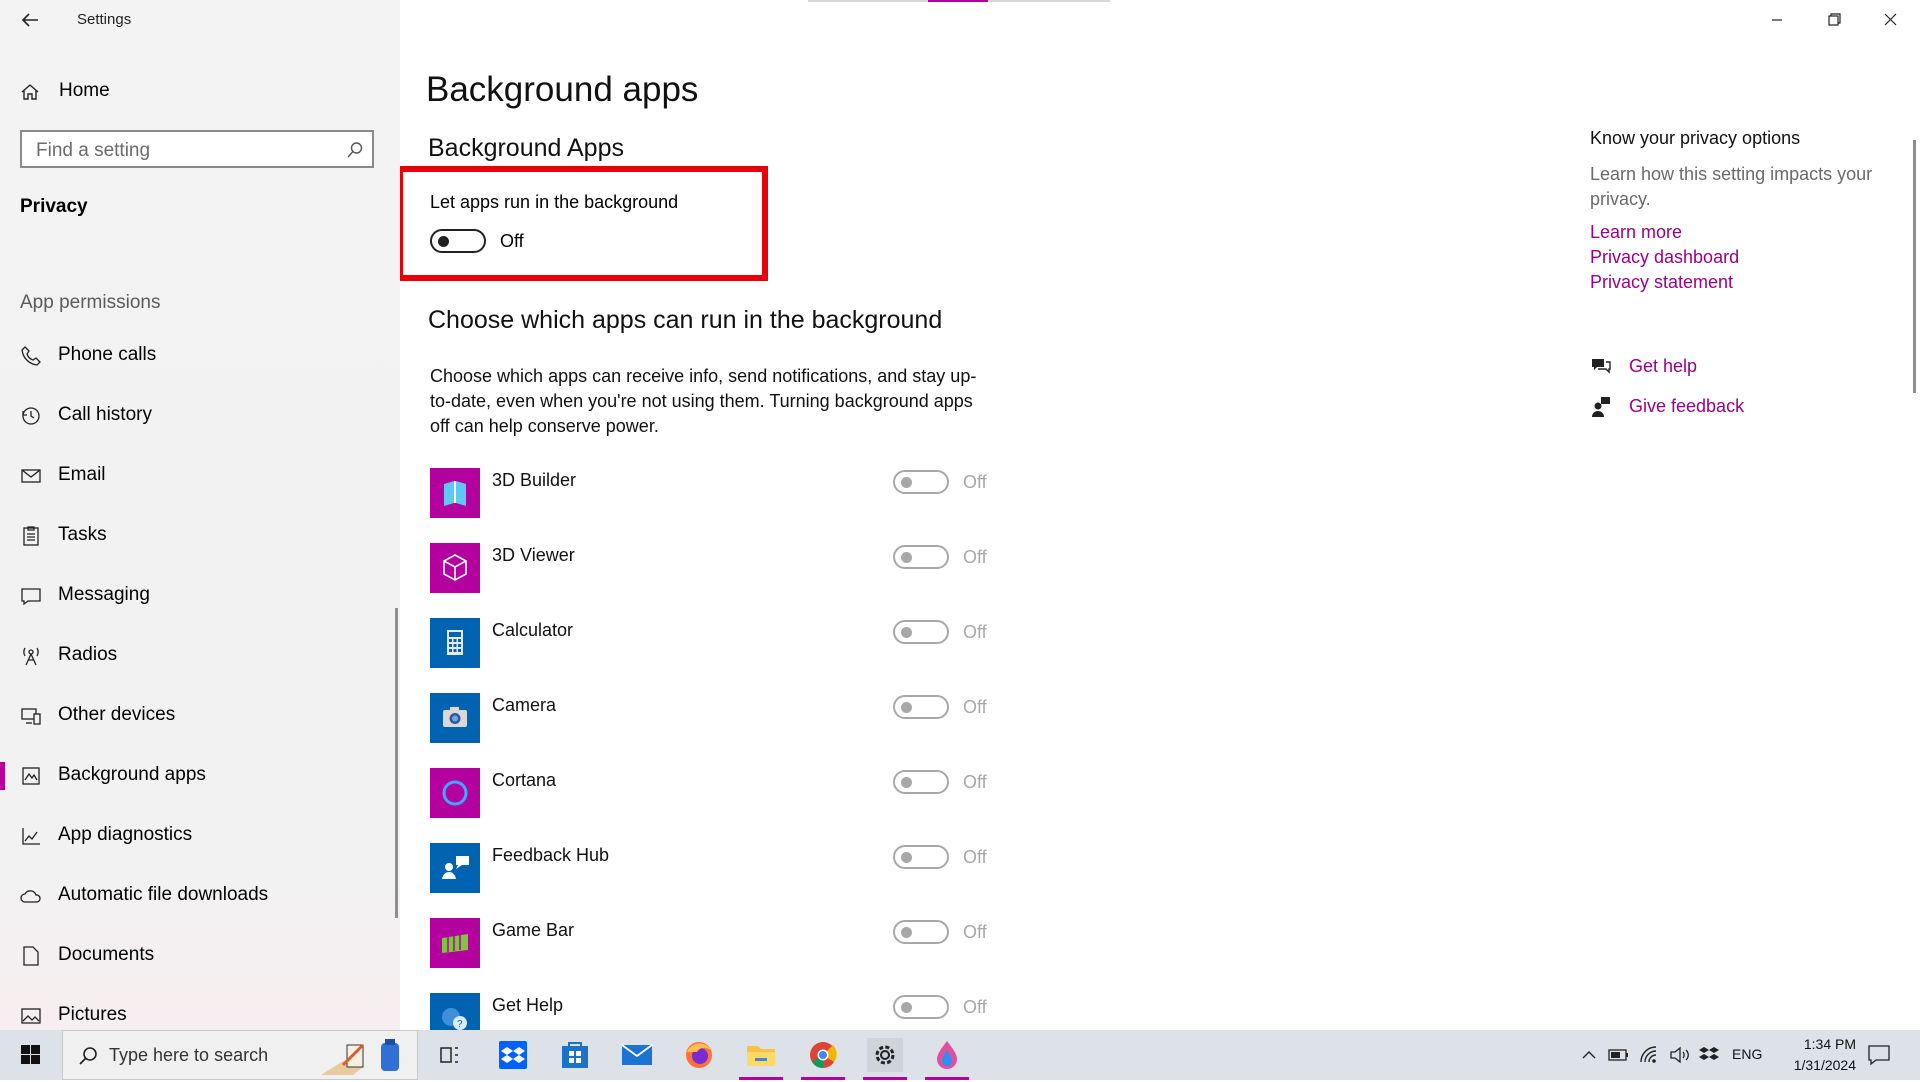  Describe the element at coordinates (1661, 282) in the screenshot. I see `privacy-statement-link: Privacy statement` at that location.